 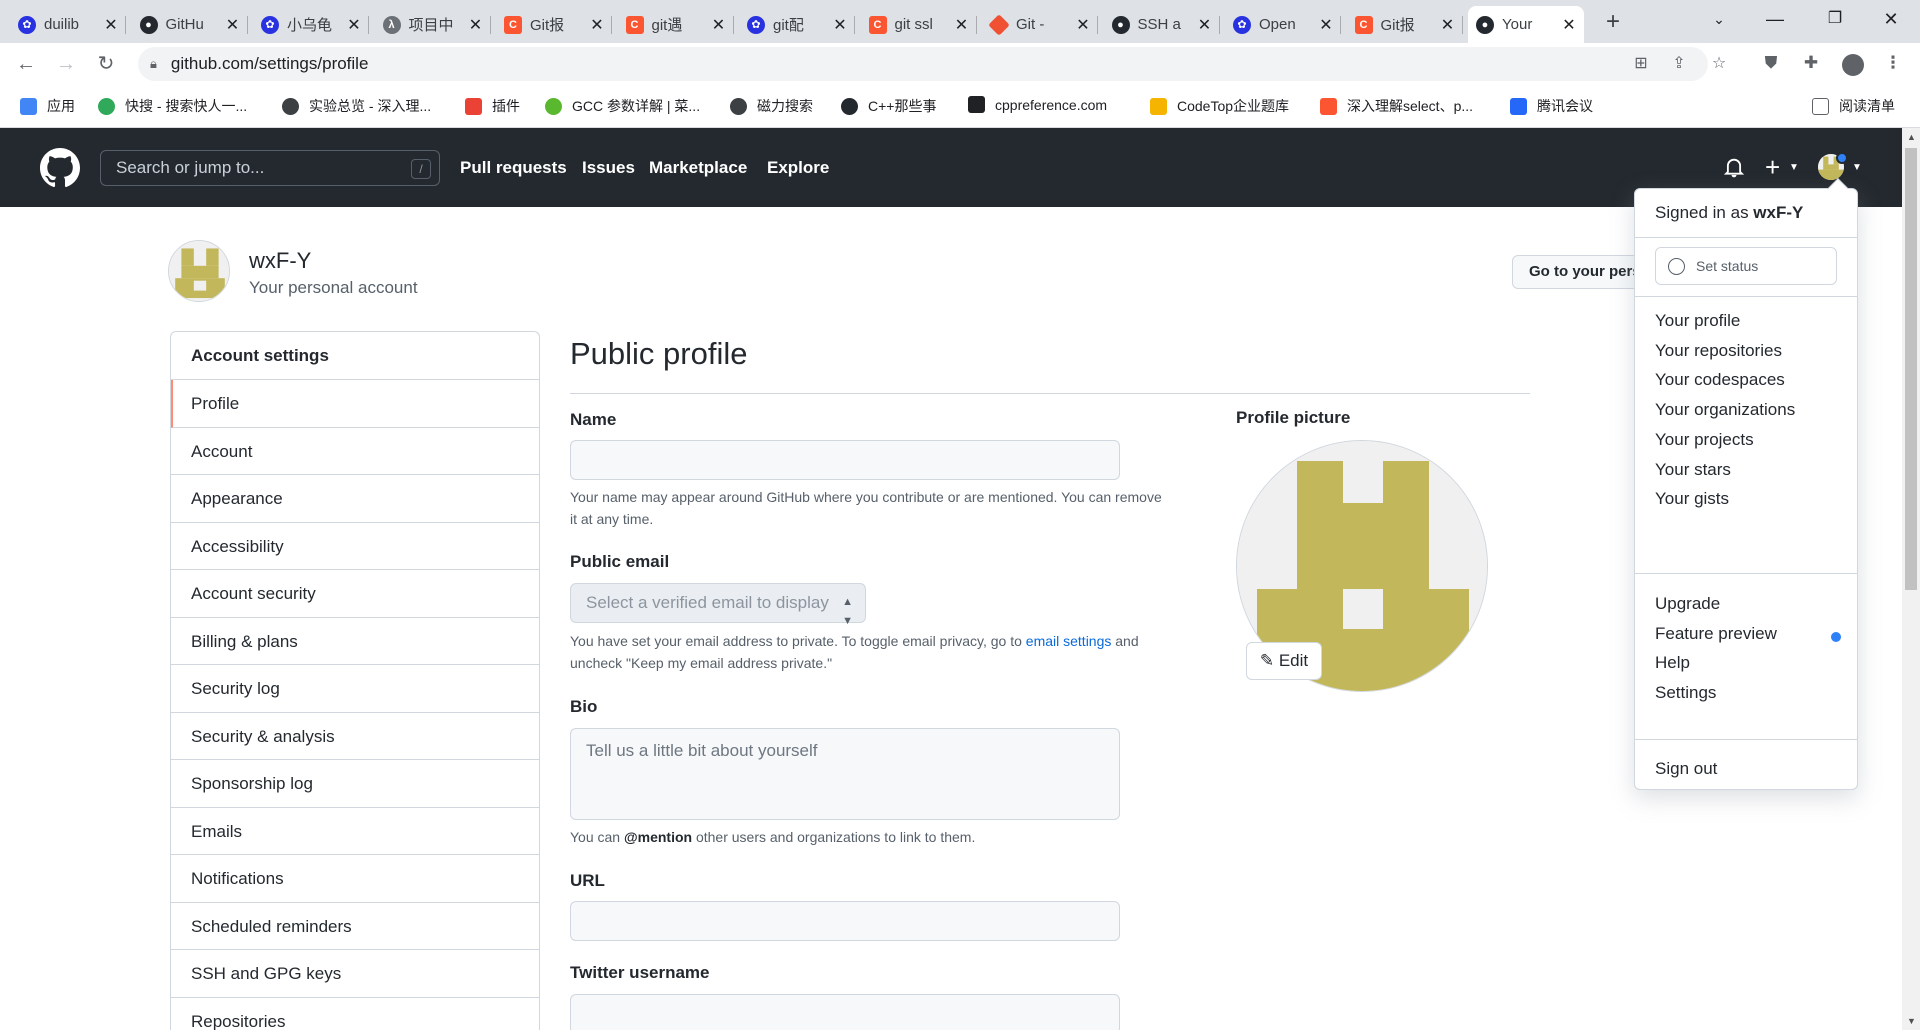 What do you see at coordinates (355, 594) in the screenshot?
I see `sidebar-item-account-security: Account security` at bounding box center [355, 594].